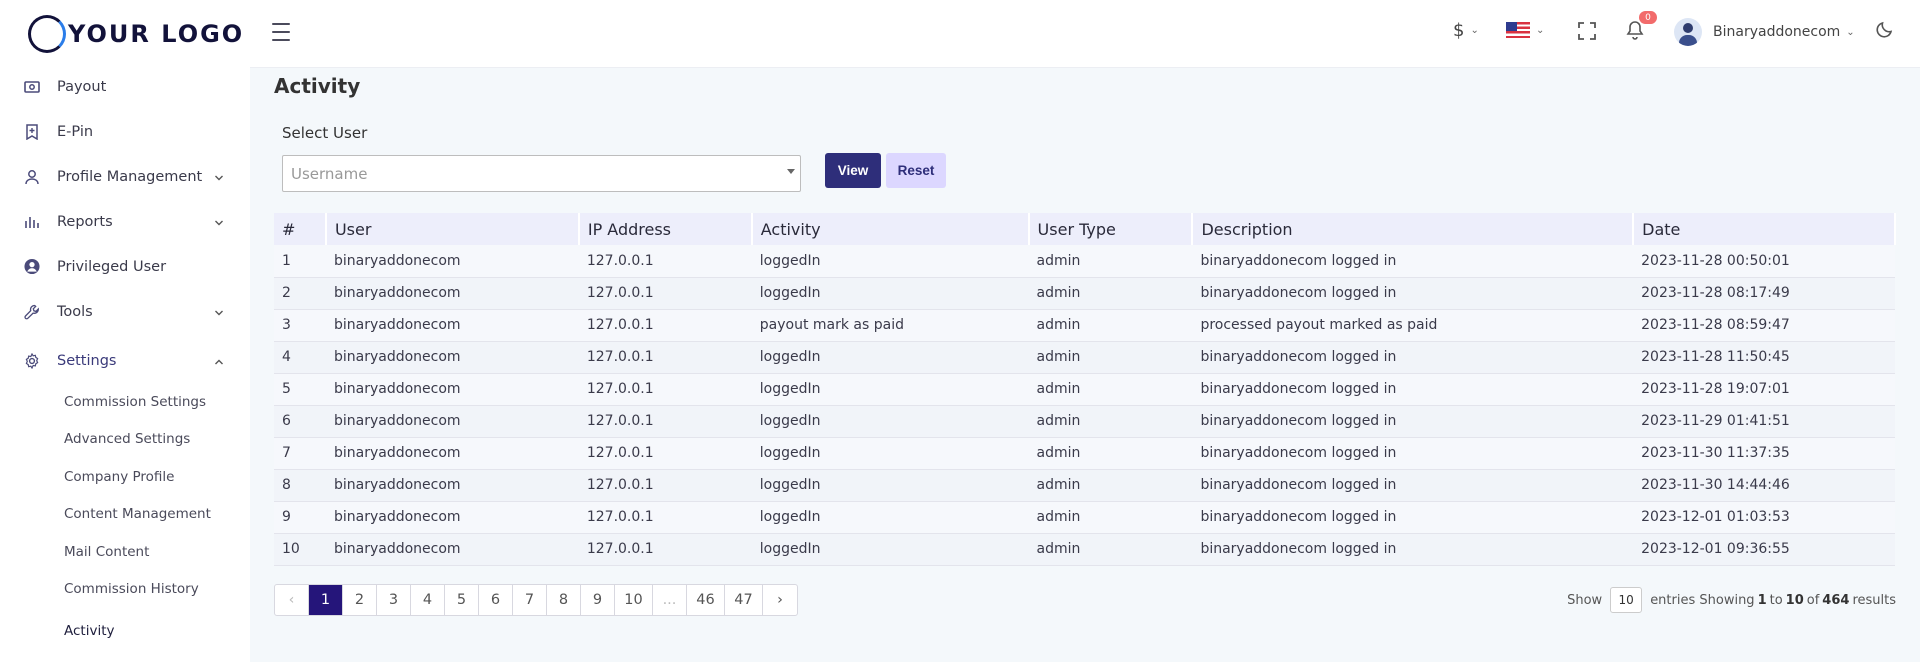 The height and width of the screenshot is (662, 1920). I want to click on sidebar-item-settings: Settings, so click(125, 360).